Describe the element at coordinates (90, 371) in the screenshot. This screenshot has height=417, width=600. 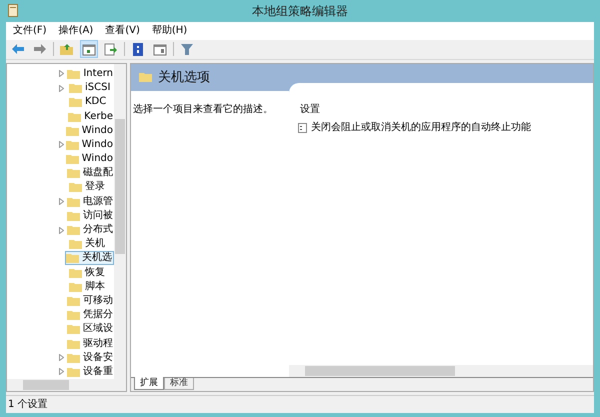
I see `tree-item: 设备重` at that location.